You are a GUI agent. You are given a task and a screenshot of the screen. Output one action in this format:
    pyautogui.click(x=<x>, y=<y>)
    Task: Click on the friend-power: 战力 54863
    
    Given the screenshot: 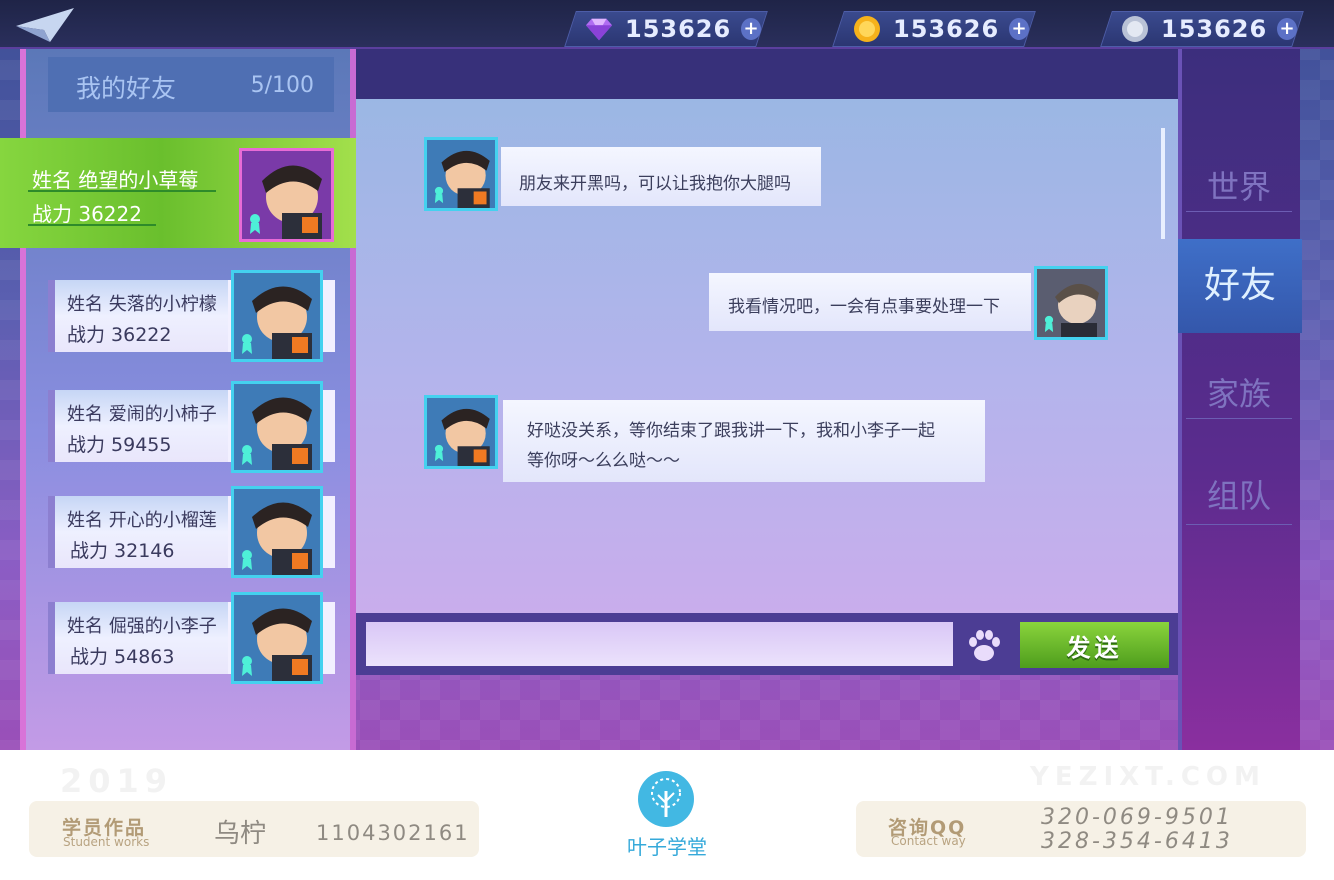 What is the action you would take?
    pyautogui.click(x=122, y=657)
    